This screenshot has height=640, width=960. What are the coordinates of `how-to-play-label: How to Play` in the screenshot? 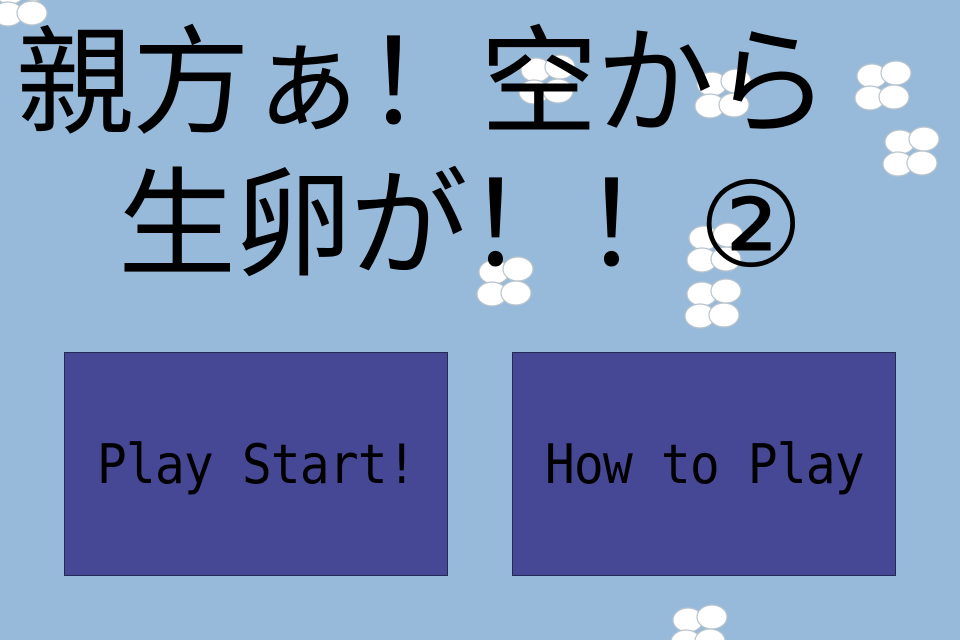 It's located at (704, 464).